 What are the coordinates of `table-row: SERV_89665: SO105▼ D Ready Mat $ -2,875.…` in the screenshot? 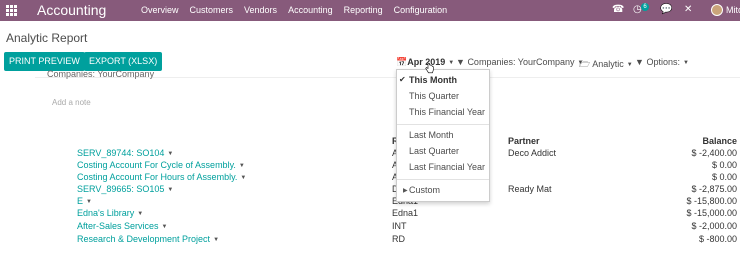 It's located at (370, 189).